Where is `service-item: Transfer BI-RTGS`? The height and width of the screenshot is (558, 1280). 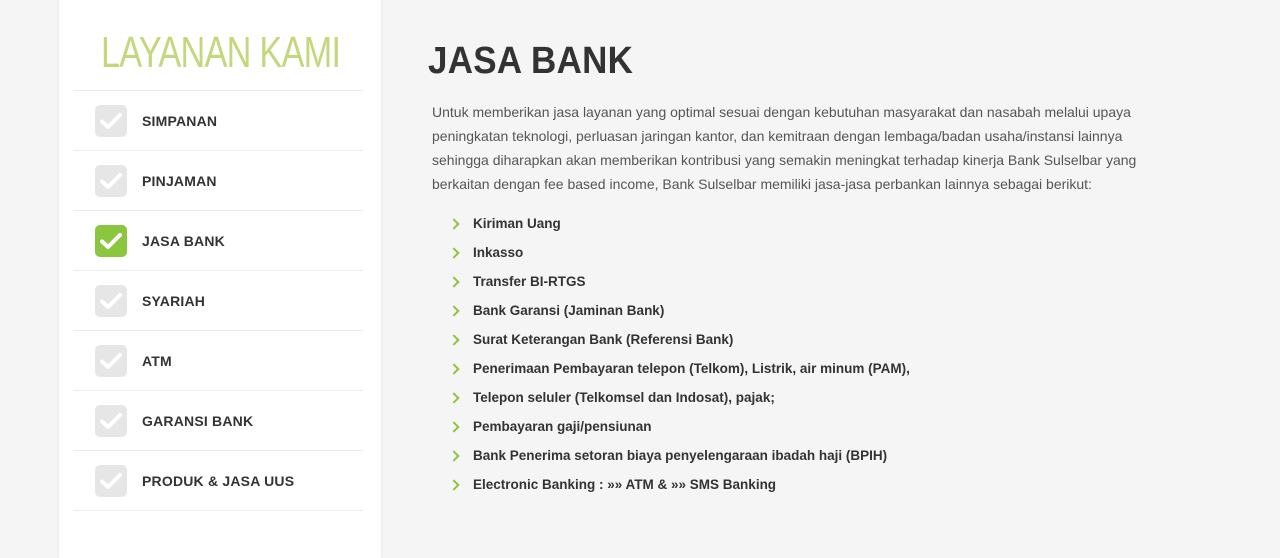
service-item: Transfer BI-RTGS is located at coordinates (679, 281).